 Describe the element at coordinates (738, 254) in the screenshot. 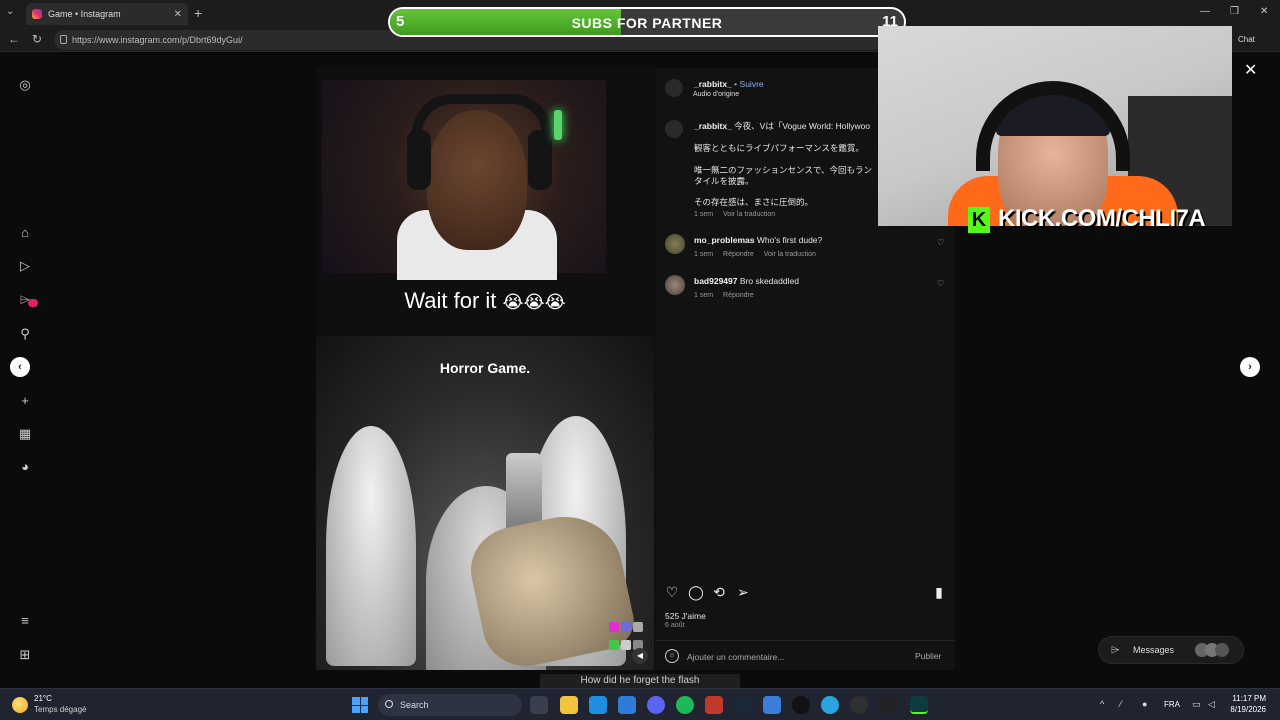

I see `comment-1-reply: Répondre` at that location.